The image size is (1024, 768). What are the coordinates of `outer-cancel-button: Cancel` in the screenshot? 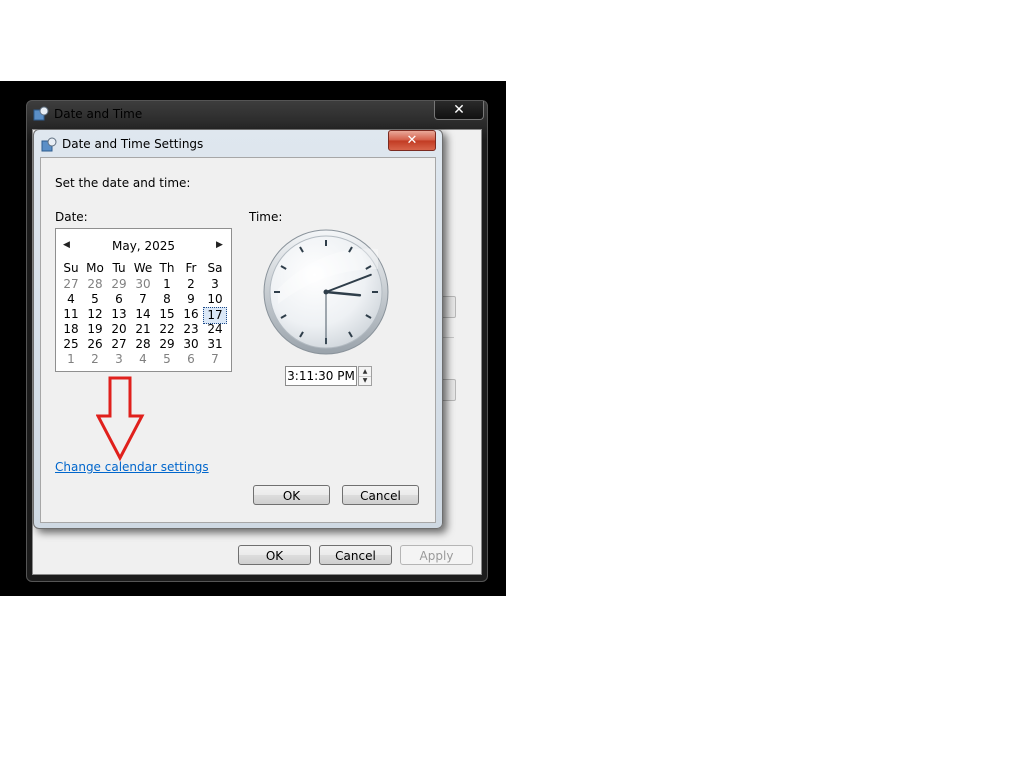 It's located at (355, 555).